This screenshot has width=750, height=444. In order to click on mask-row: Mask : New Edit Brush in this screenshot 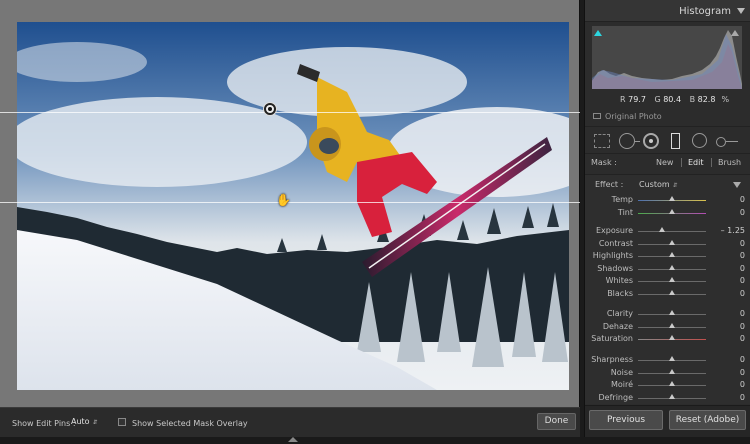, I will do `click(667, 163)`.